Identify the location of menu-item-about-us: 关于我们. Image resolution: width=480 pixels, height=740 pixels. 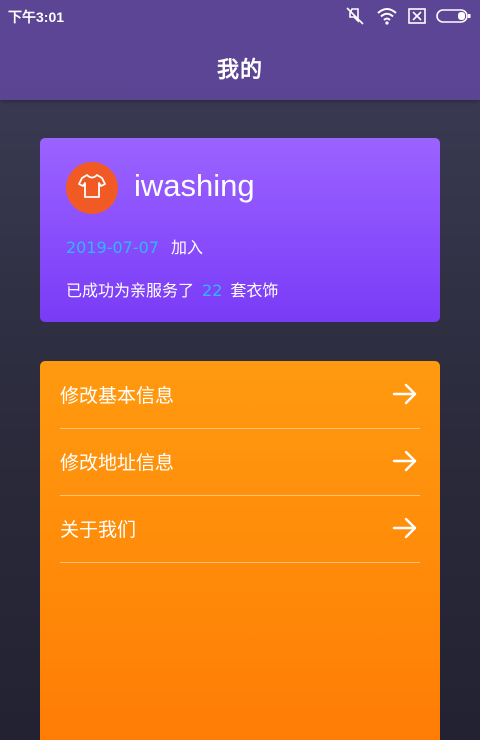
(240, 529).